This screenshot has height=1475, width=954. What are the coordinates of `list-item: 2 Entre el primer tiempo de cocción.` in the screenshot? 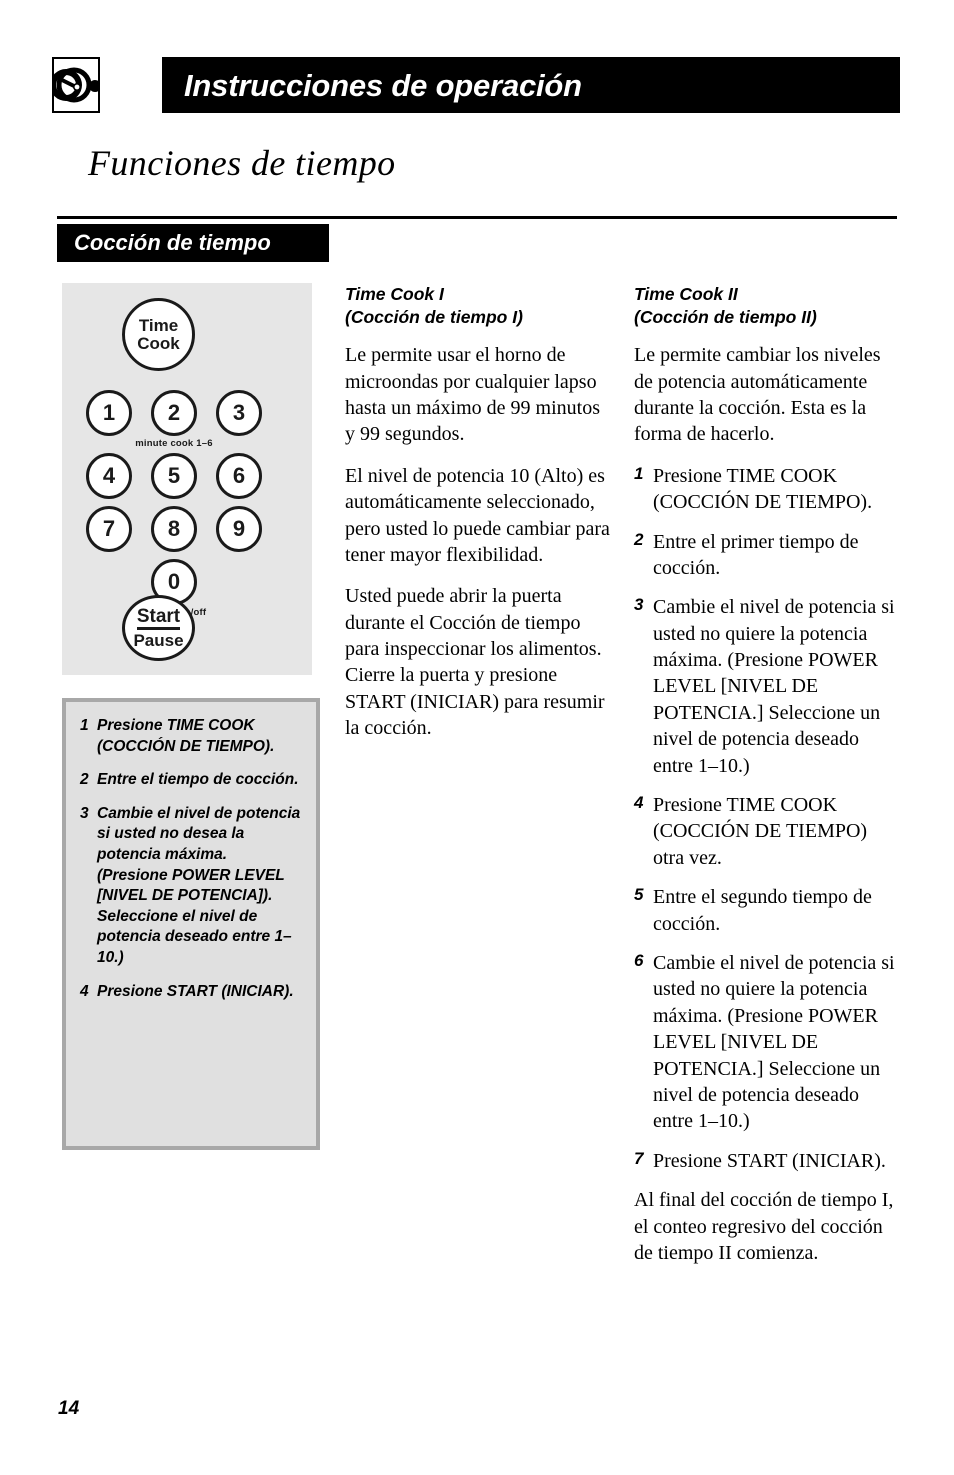 It's located at (768, 555).